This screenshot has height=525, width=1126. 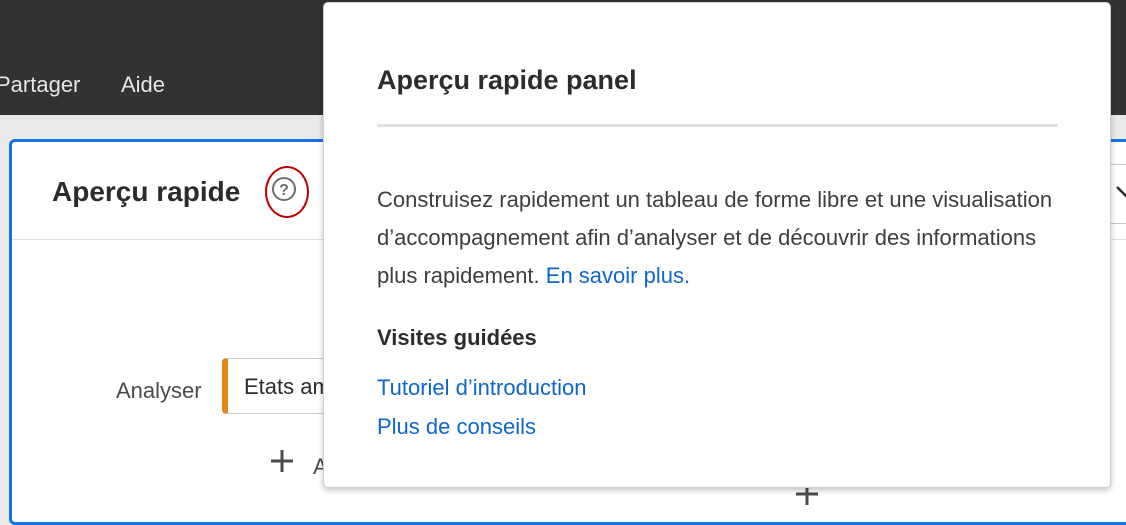 I want to click on guided-tours-heading: Visites guidées, so click(x=457, y=337).